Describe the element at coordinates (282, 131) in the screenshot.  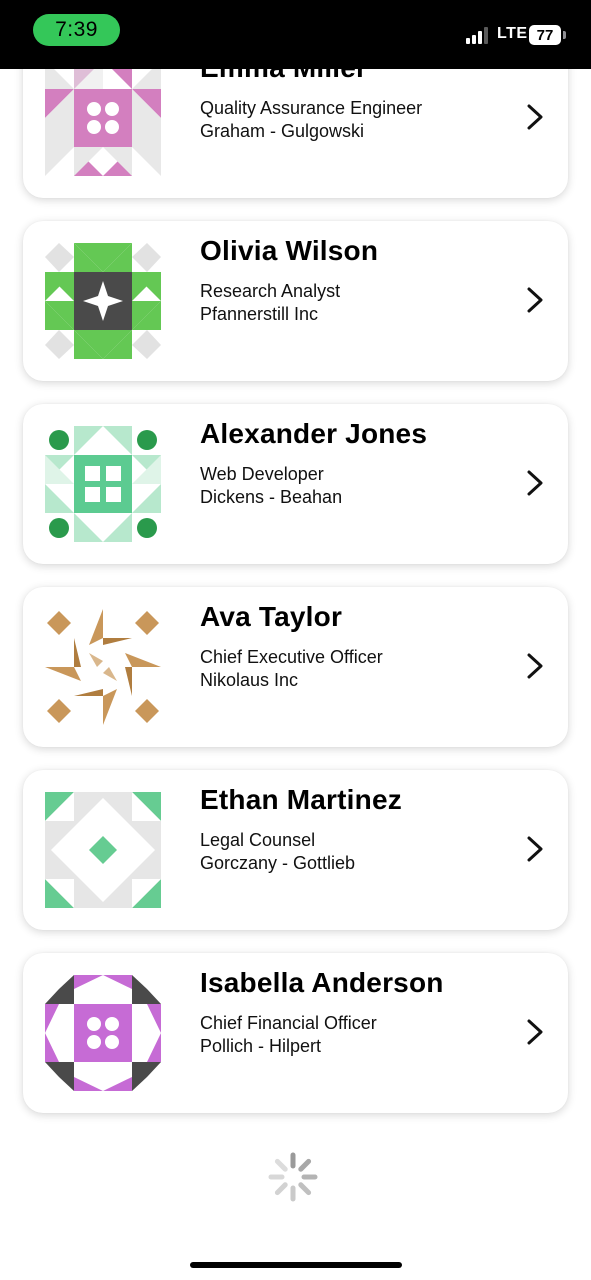
I see `contact-company: Graham - Gulgowski` at that location.